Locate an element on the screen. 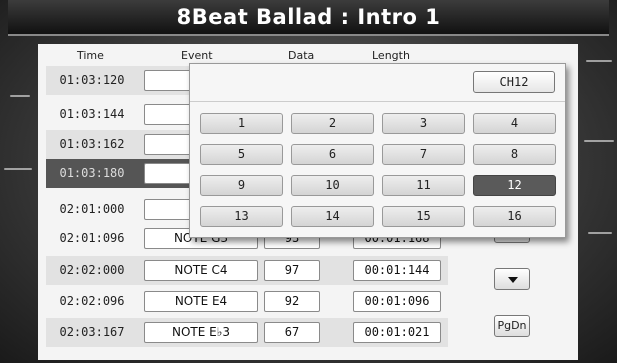 Image resolution: width=617 pixels, height=363 pixels. channel-key-14: 14 is located at coordinates (332, 216).